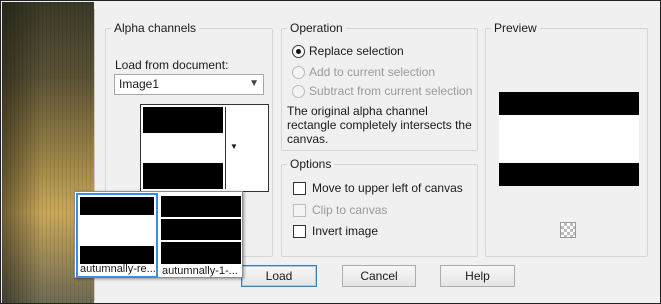 This screenshot has height=304, width=661. What do you see at coordinates (569, 139) in the screenshot?
I see `preview-image` at bounding box center [569, 139].